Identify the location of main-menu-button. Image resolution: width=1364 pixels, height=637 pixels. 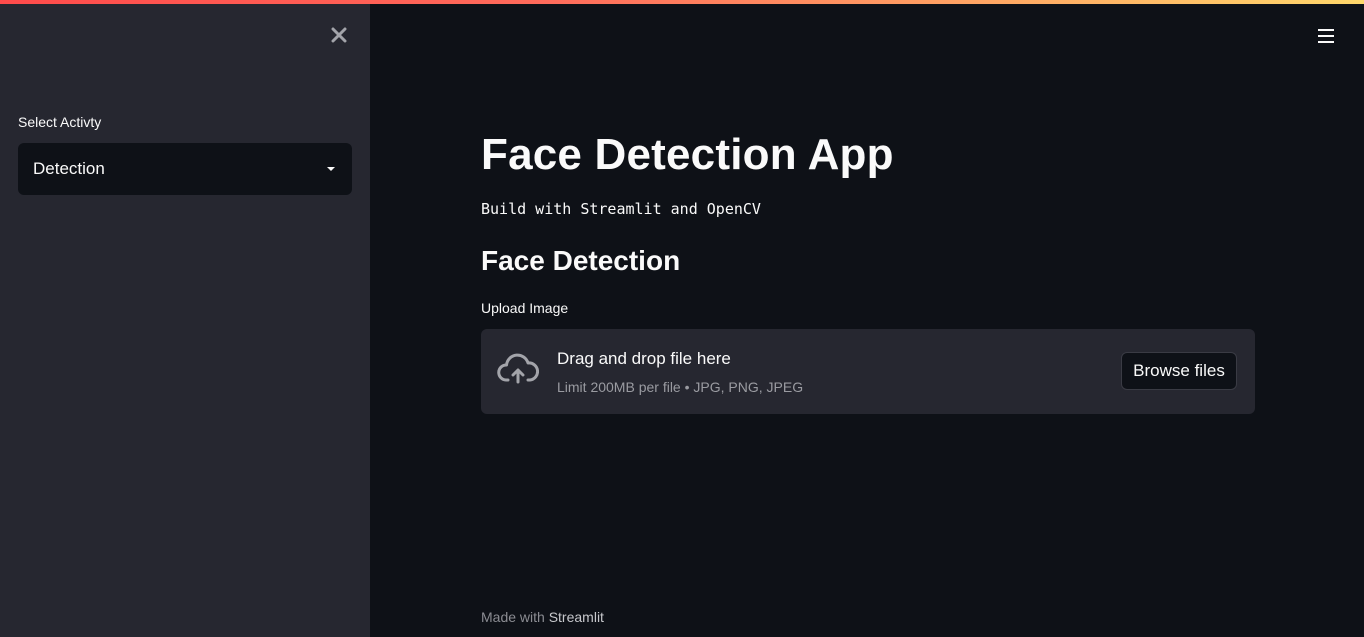
(1326, 36).